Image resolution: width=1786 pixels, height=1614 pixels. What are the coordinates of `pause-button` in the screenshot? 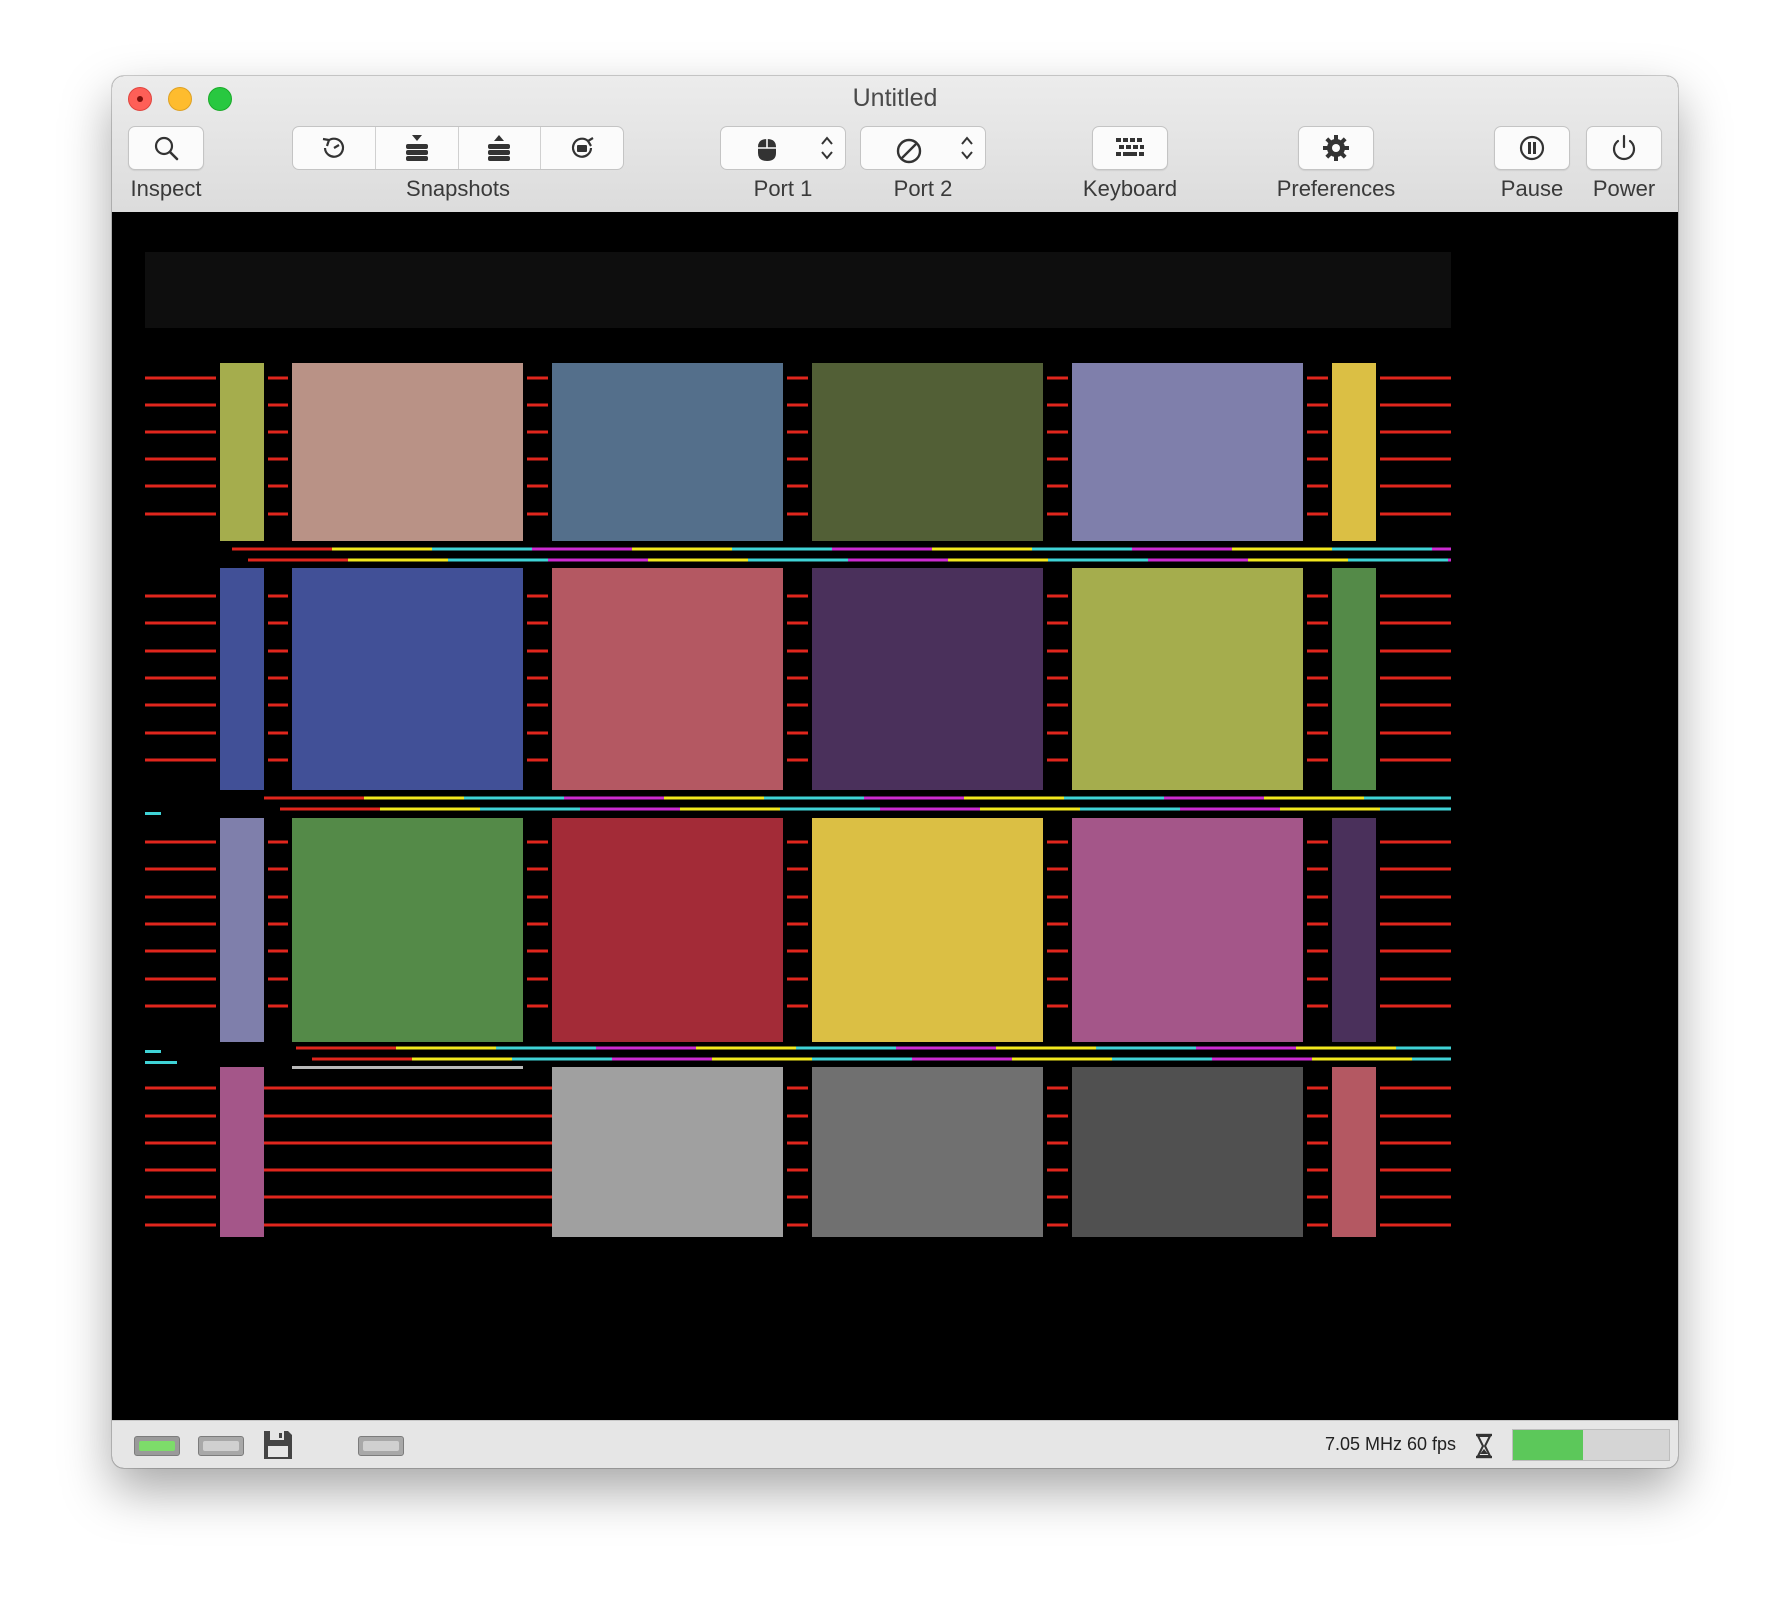 It's located at (1532, 148).